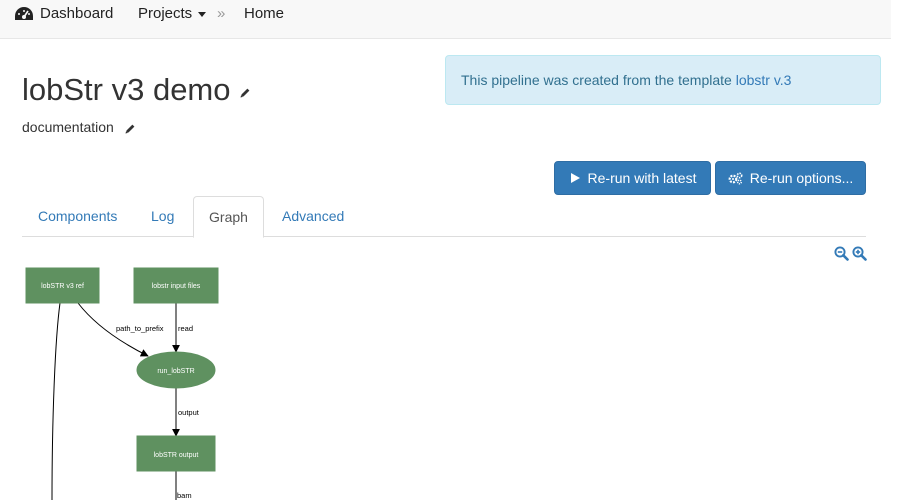 The height and width of the screenshot is (500, 900). I want to click on nav-dashboard: Dashboard, so click(63, 13).